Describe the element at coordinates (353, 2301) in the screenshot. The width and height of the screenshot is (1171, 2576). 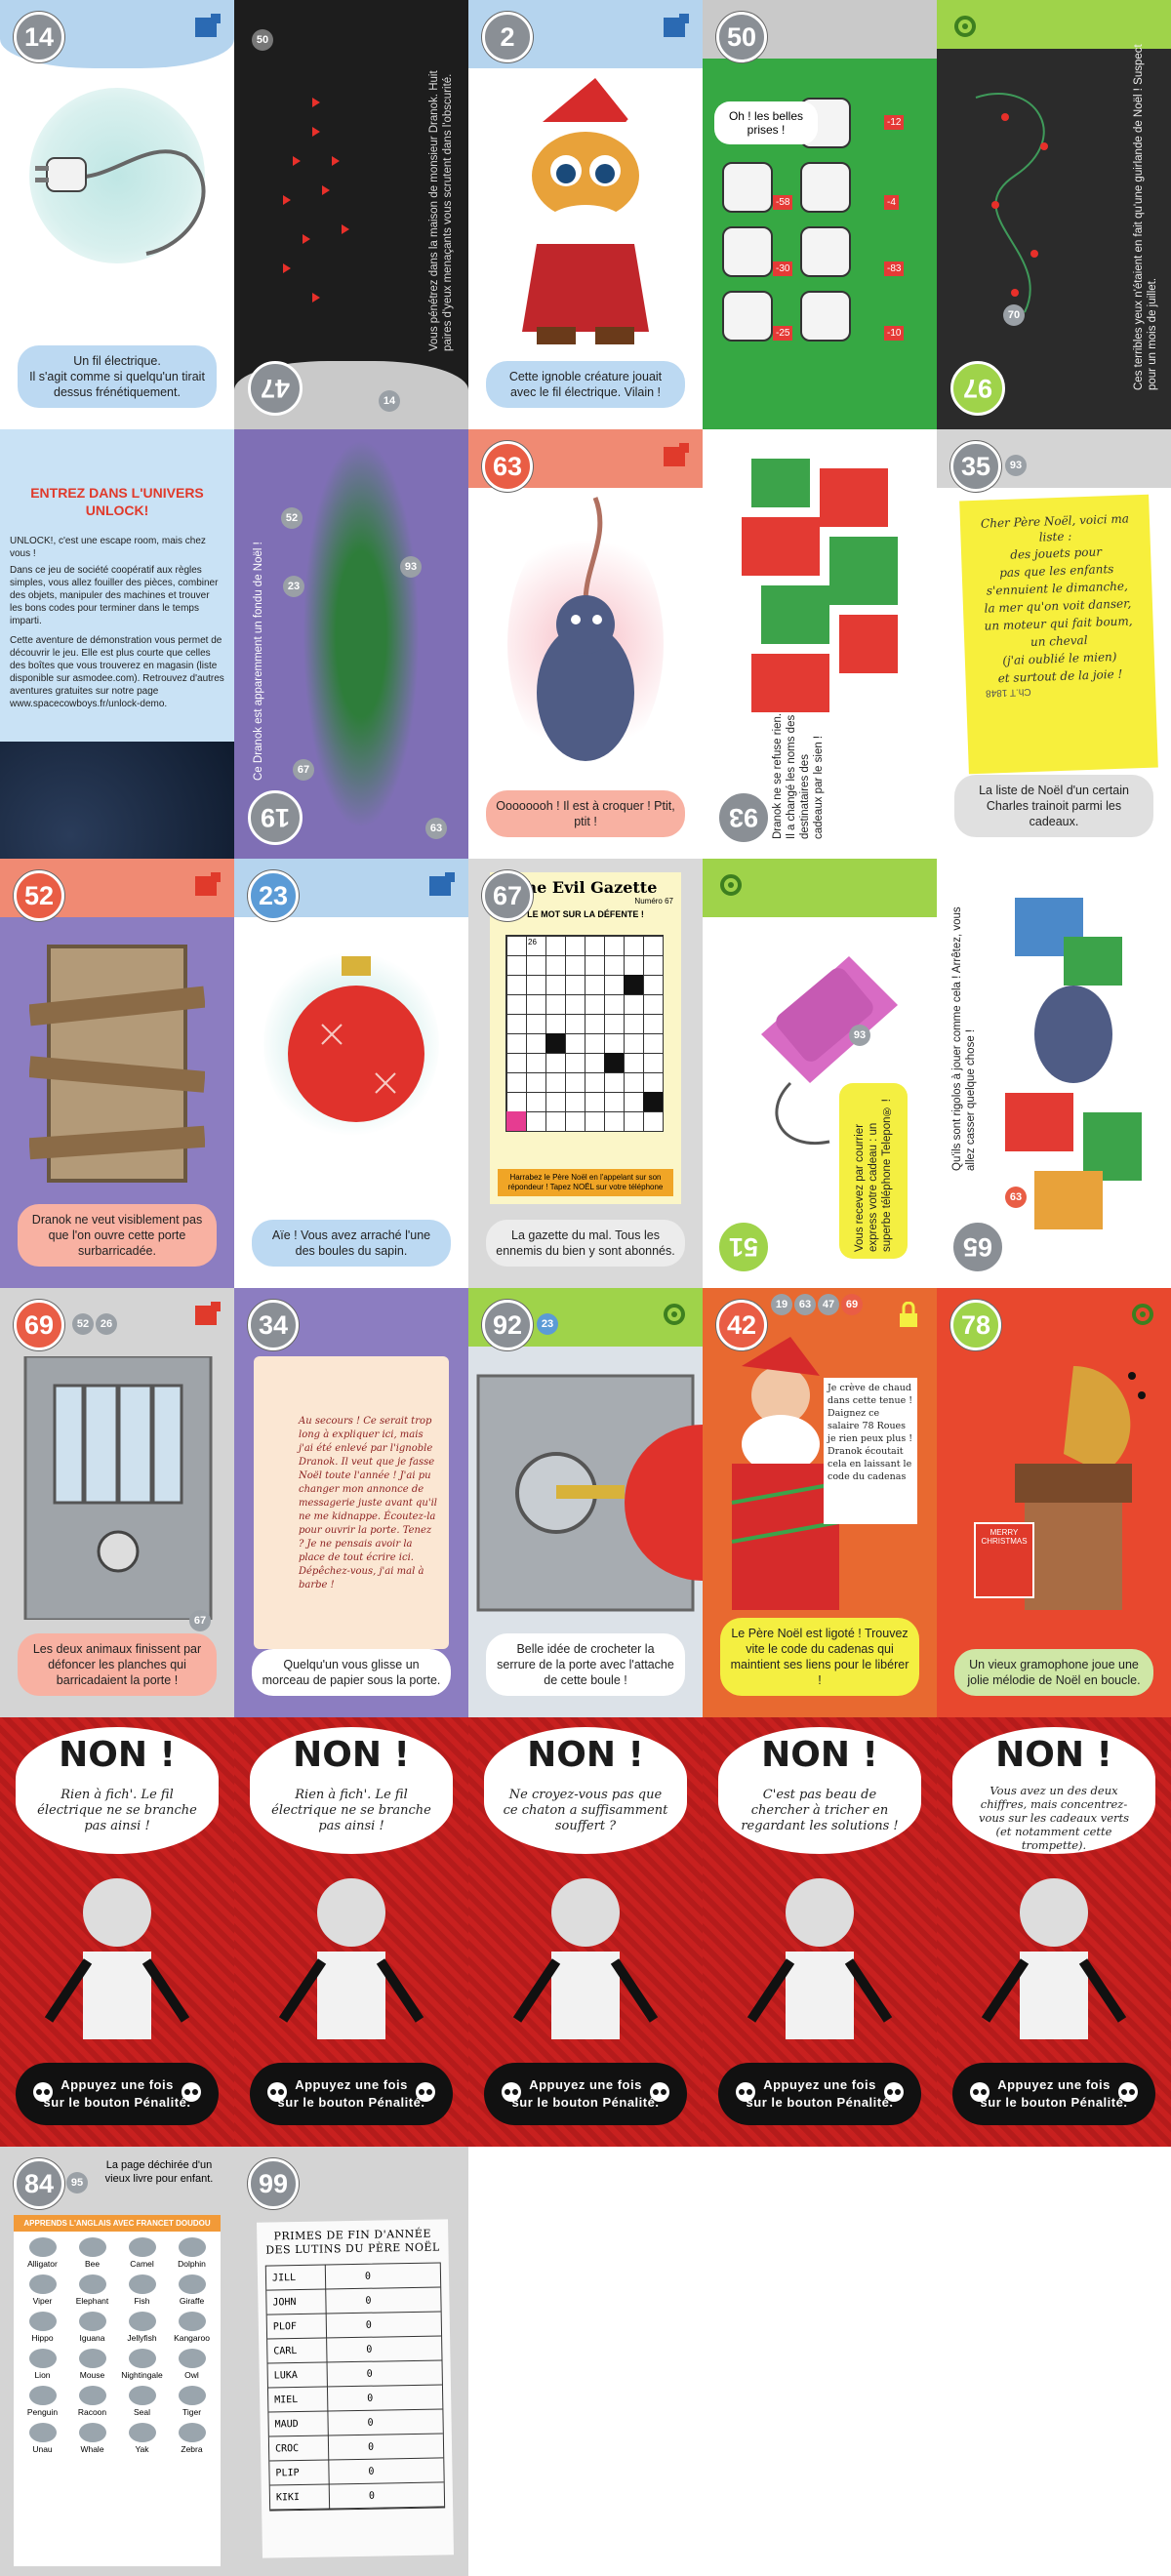
I see `table-row: JOHN 0` at that location.